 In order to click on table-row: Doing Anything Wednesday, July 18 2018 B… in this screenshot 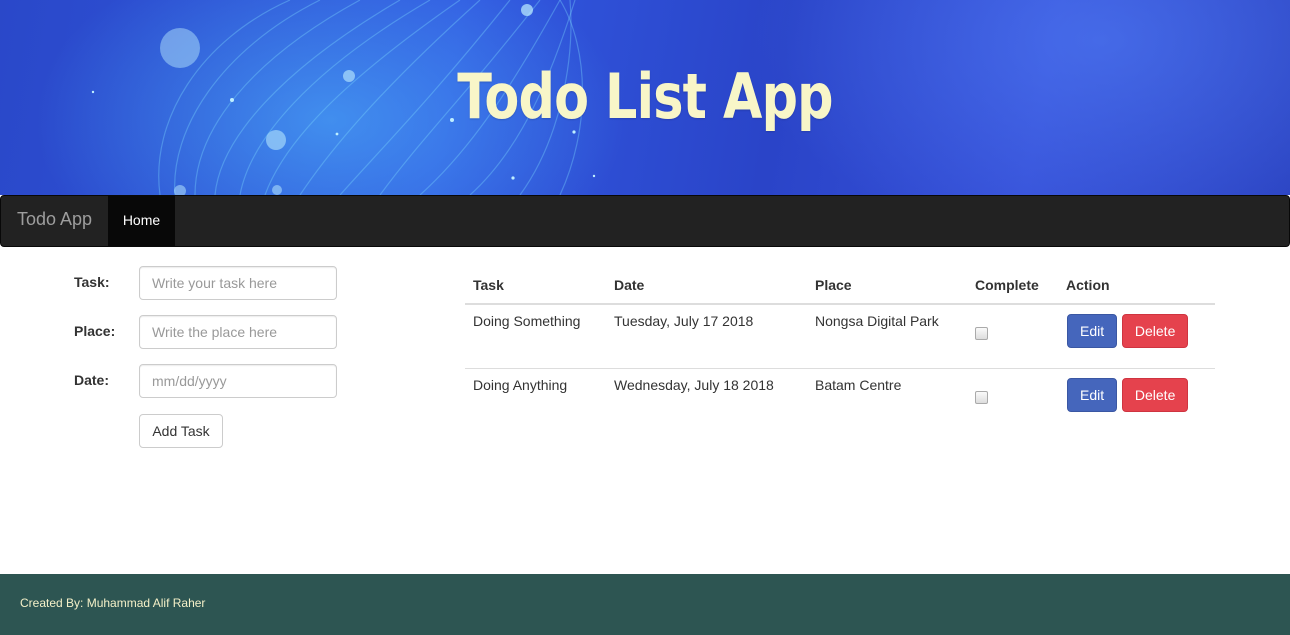, I will do `click(840, 399)`.